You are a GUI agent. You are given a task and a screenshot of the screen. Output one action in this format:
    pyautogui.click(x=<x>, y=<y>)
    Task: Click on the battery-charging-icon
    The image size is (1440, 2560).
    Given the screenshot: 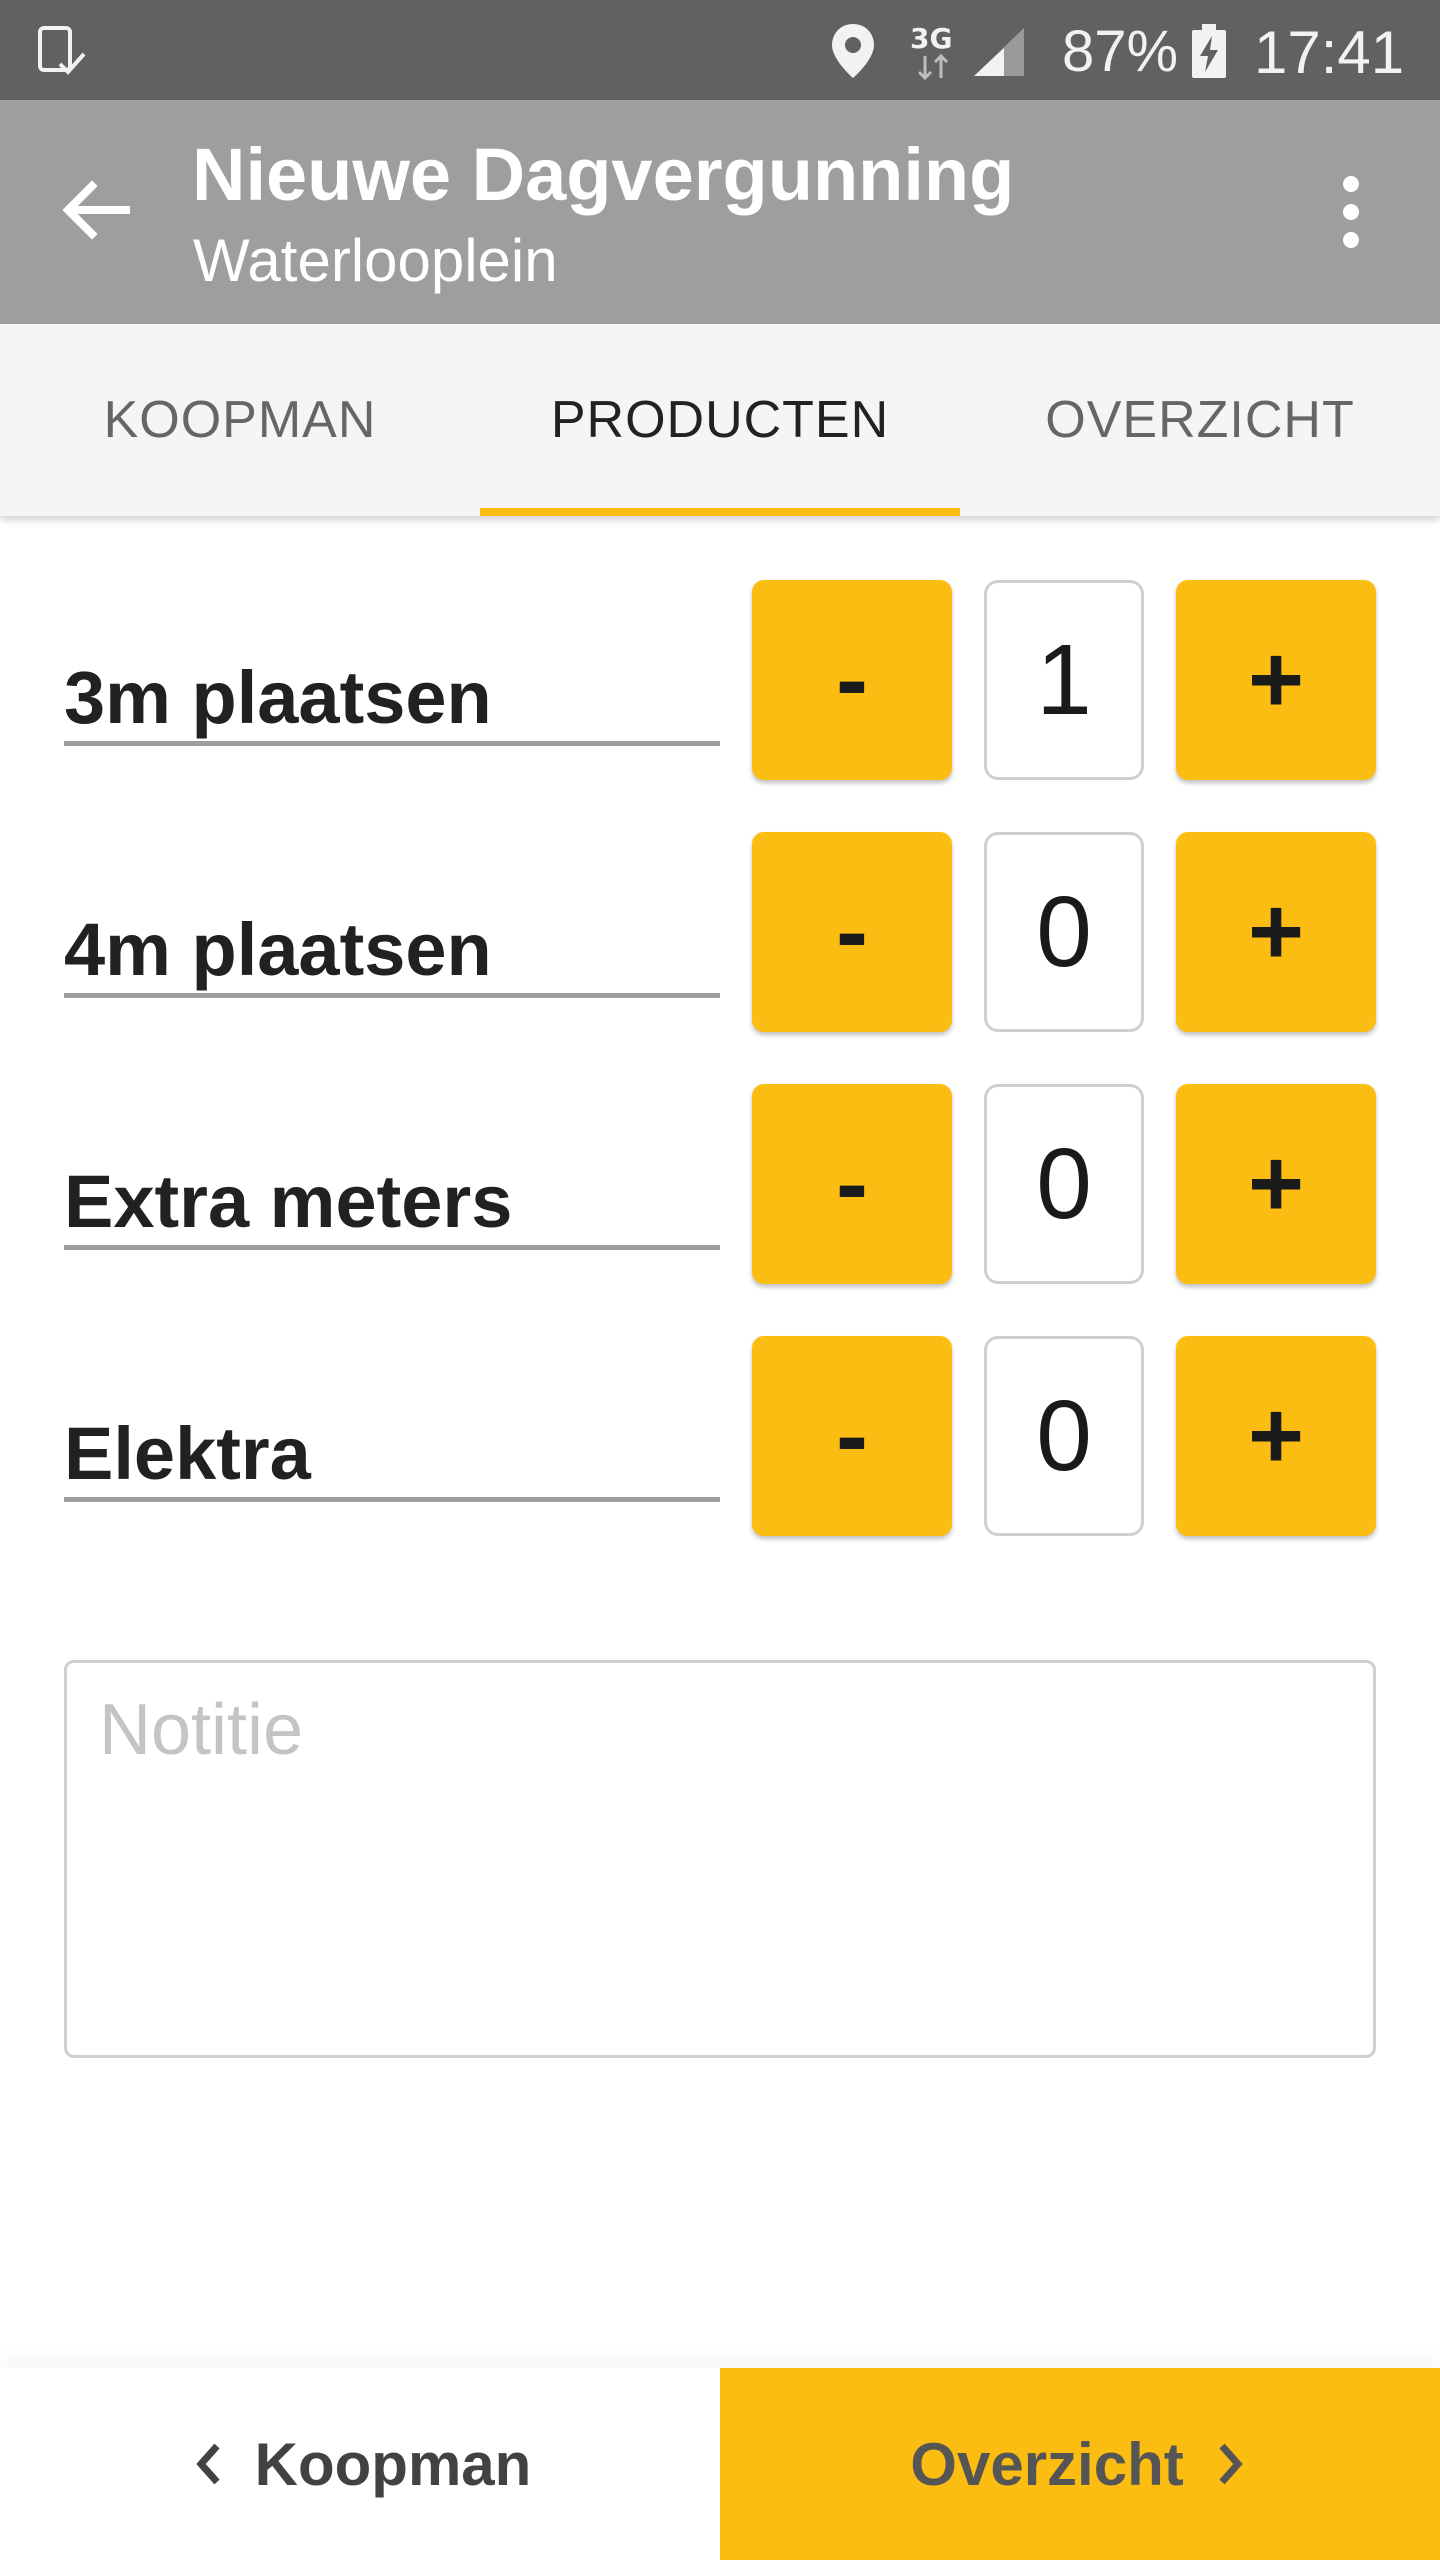 What is the action you would take?
    pyautogui.click(x=1209, y=51)
    